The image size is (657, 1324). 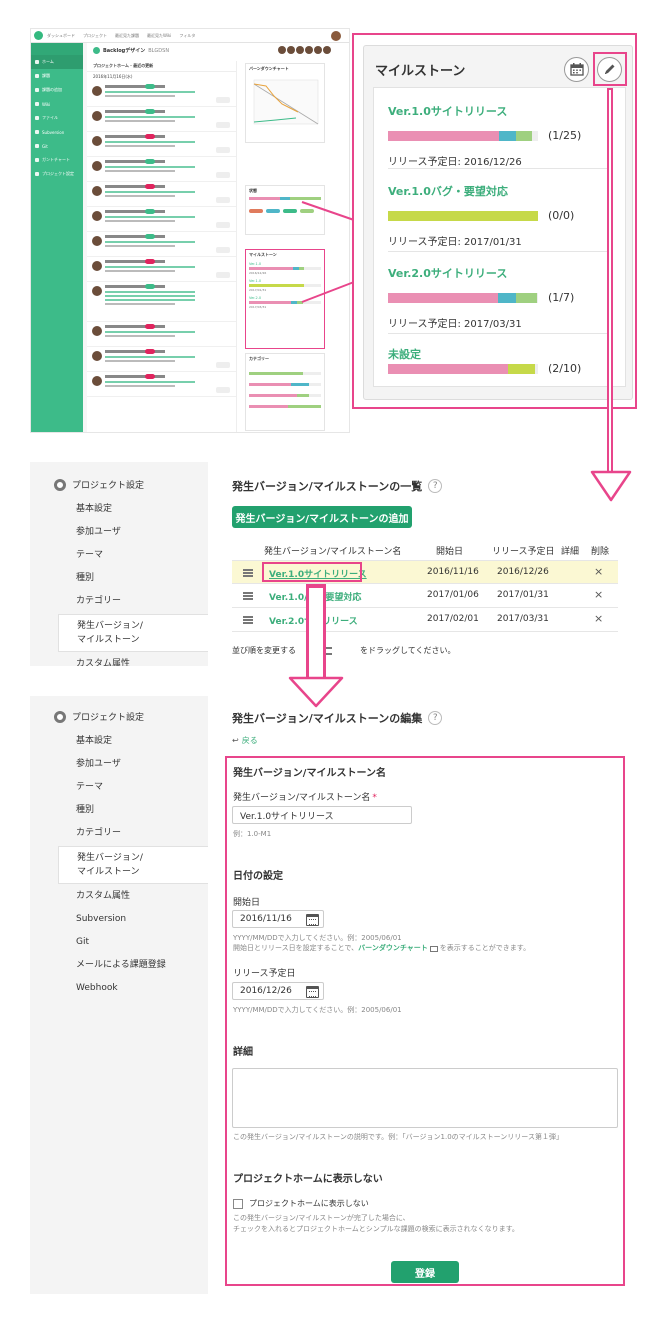 I want to click on name-hint: 例：1.0-M1, so click(x=252, y=834).